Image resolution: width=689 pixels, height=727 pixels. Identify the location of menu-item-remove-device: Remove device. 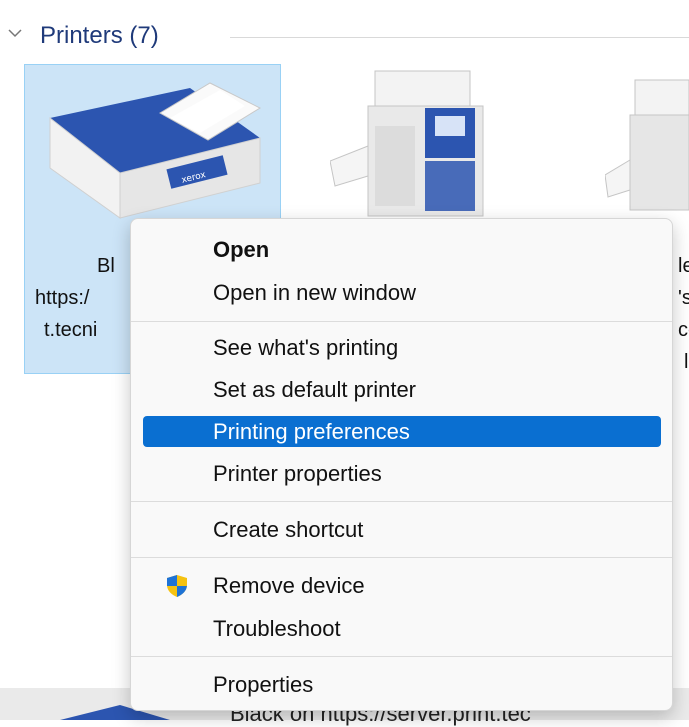
(402, 585).